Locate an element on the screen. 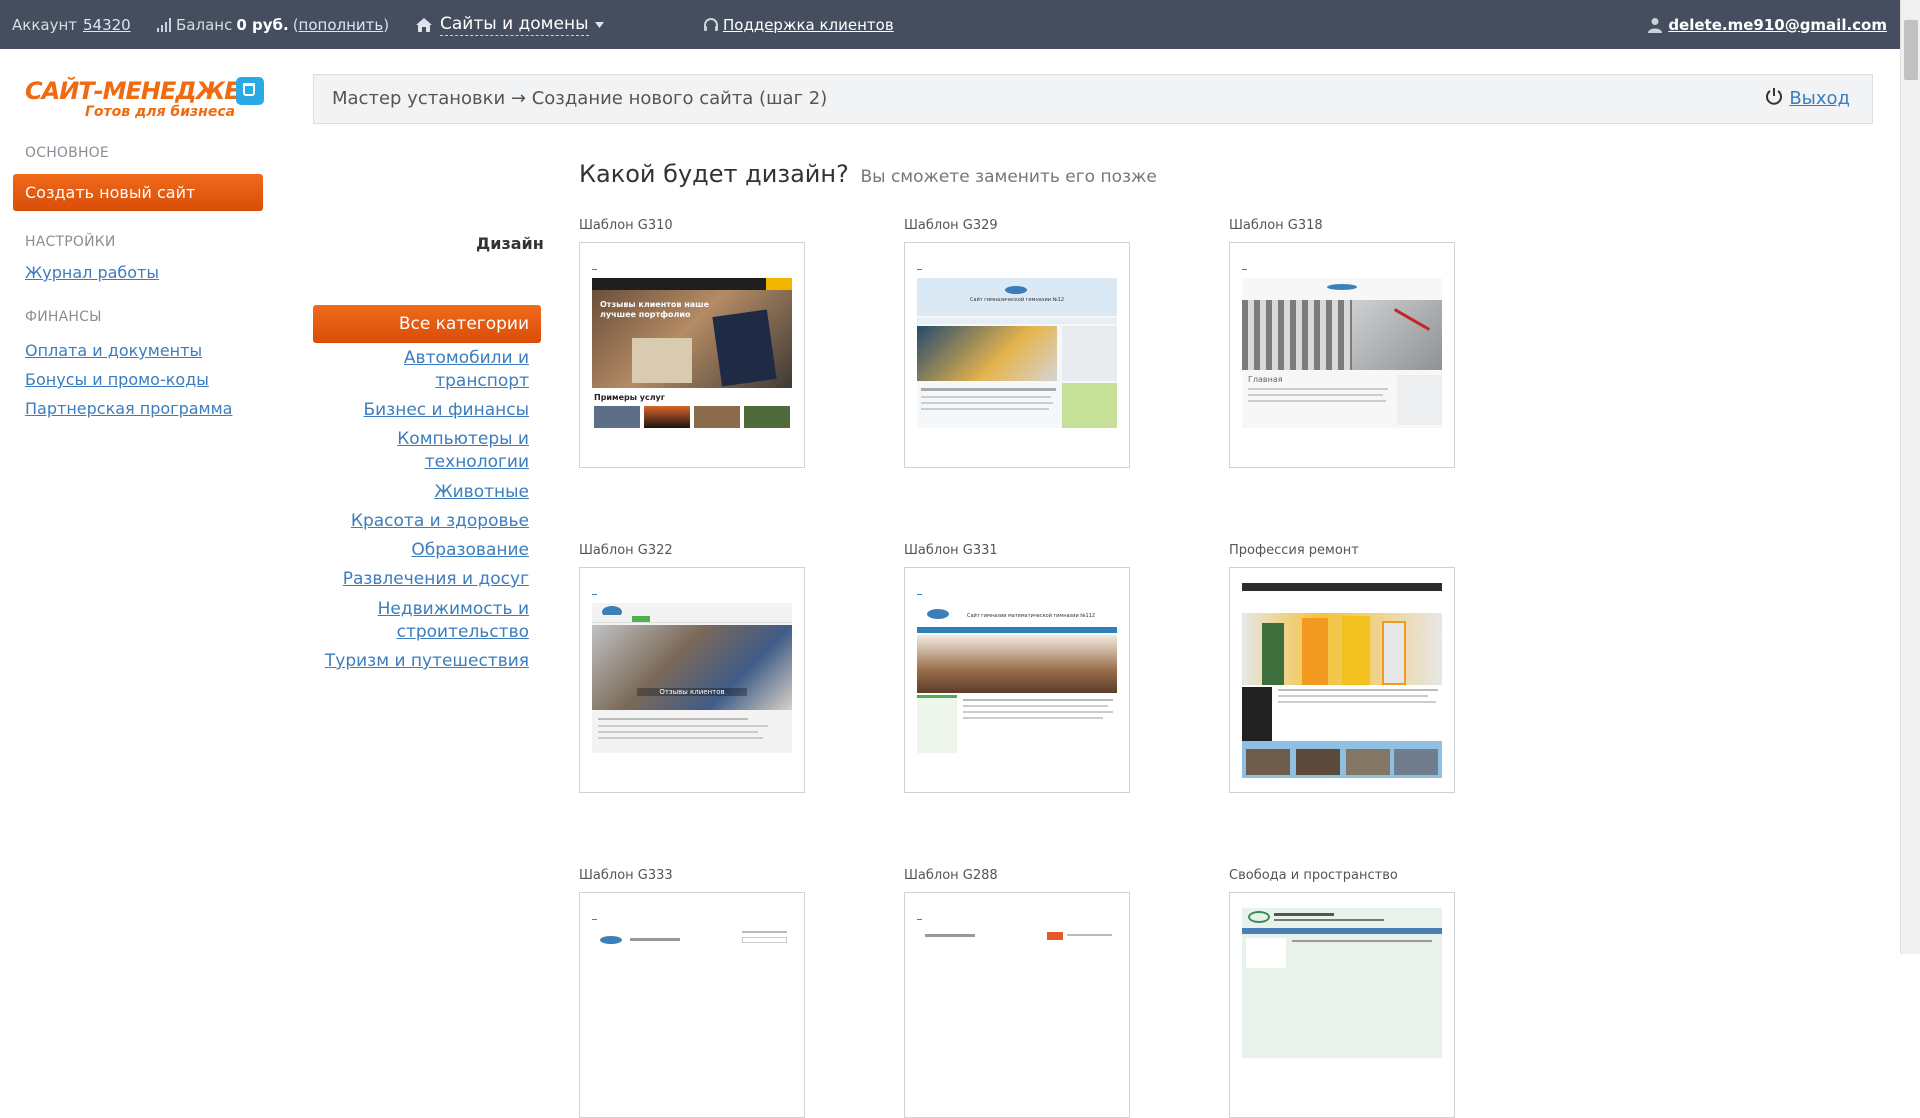  template-preview: Главная is located at coordinates (1342, 353).